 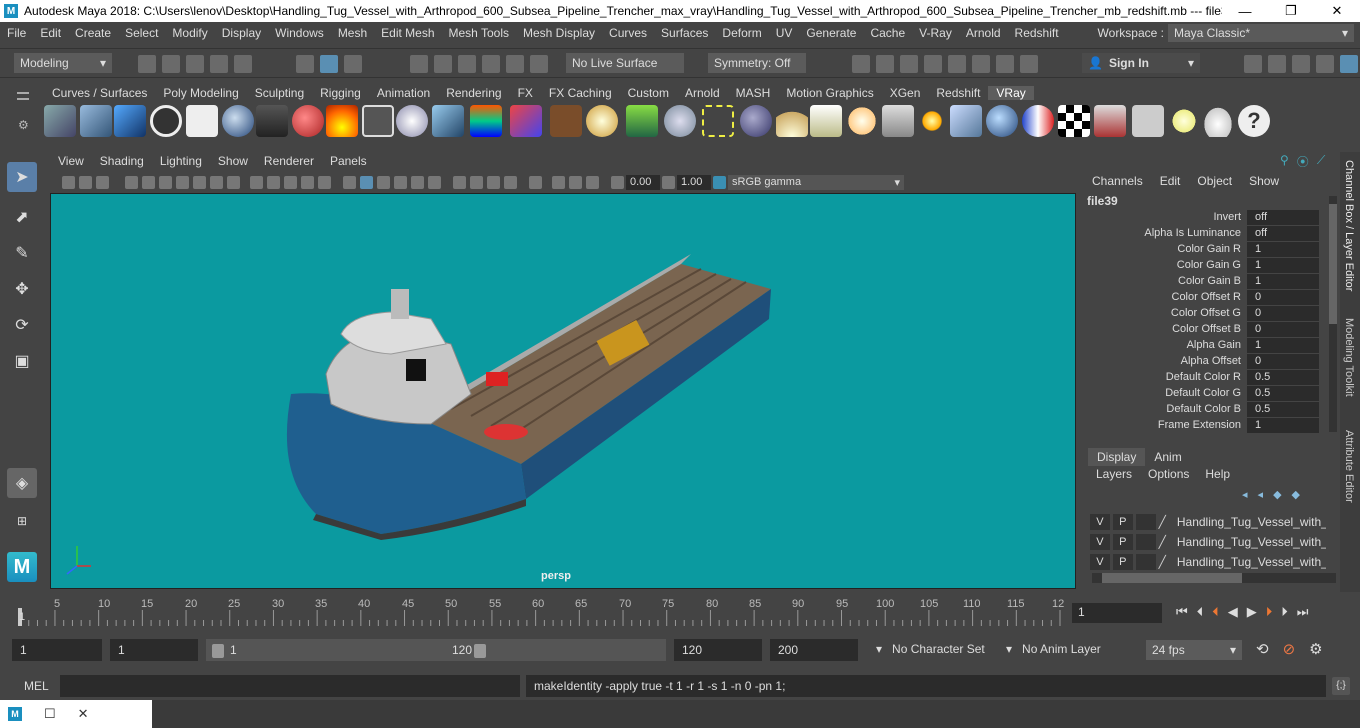 What do you see at coordinates (1333, 314) in the screenshot?
I see `channel-box-scrollbar` at bounding box center [1333, 314].